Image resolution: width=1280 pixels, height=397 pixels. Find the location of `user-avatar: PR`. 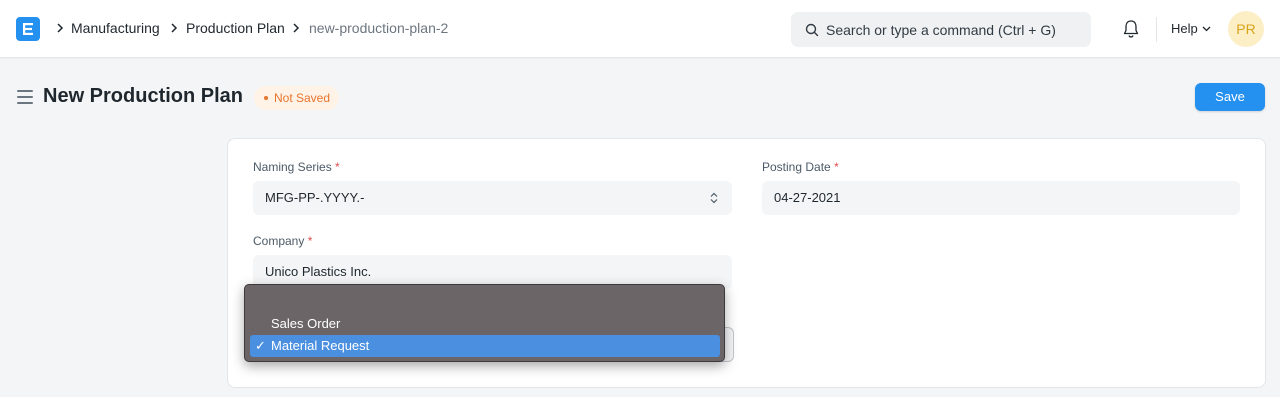

user-avatar: PR is located at coordinates (1246, 29).